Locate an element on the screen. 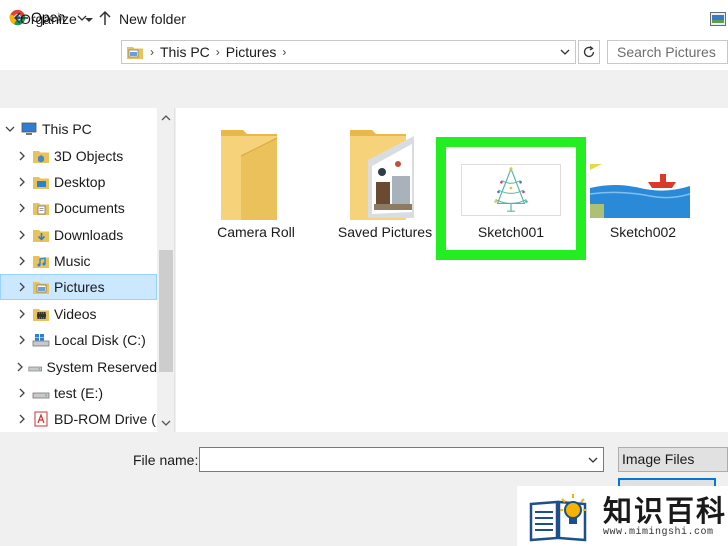  nav-item-local-disk: Local Disk (C:) is located at coordinates (84, 340).